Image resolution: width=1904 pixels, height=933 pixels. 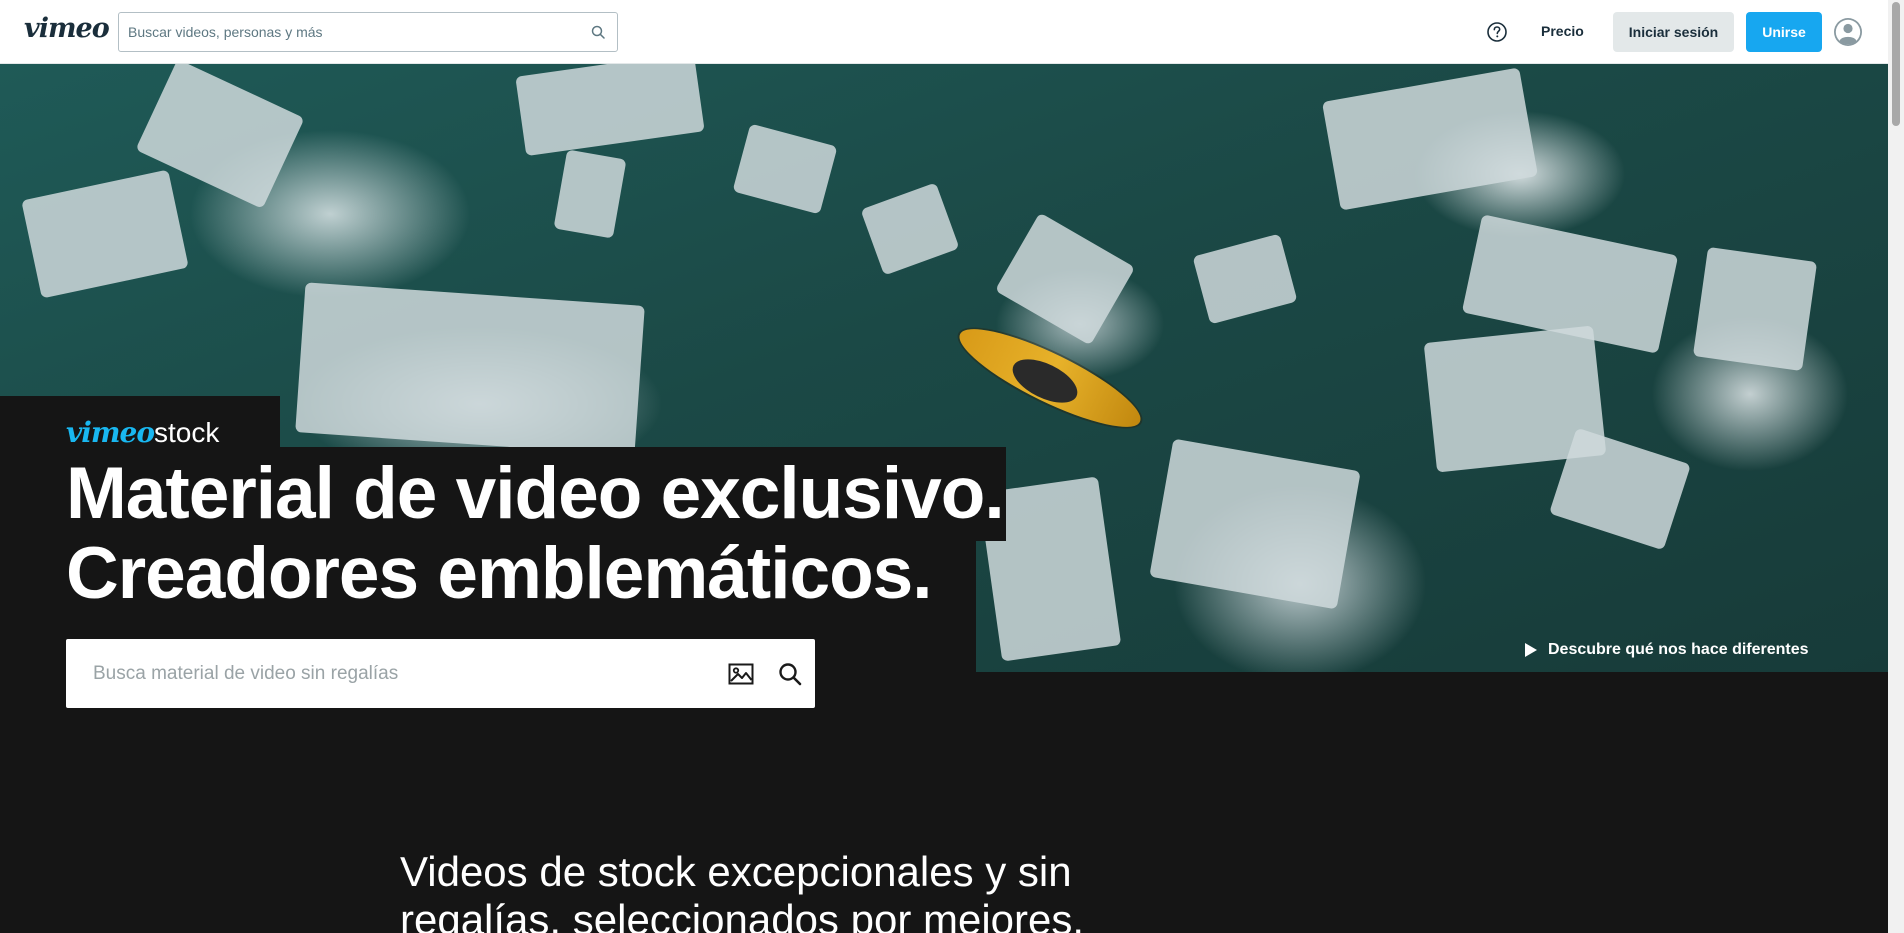 What do you see at coordinates (187, 432) in the screenshot?
I see `stock-wordmark: stock` at bounding box center [187, 432].